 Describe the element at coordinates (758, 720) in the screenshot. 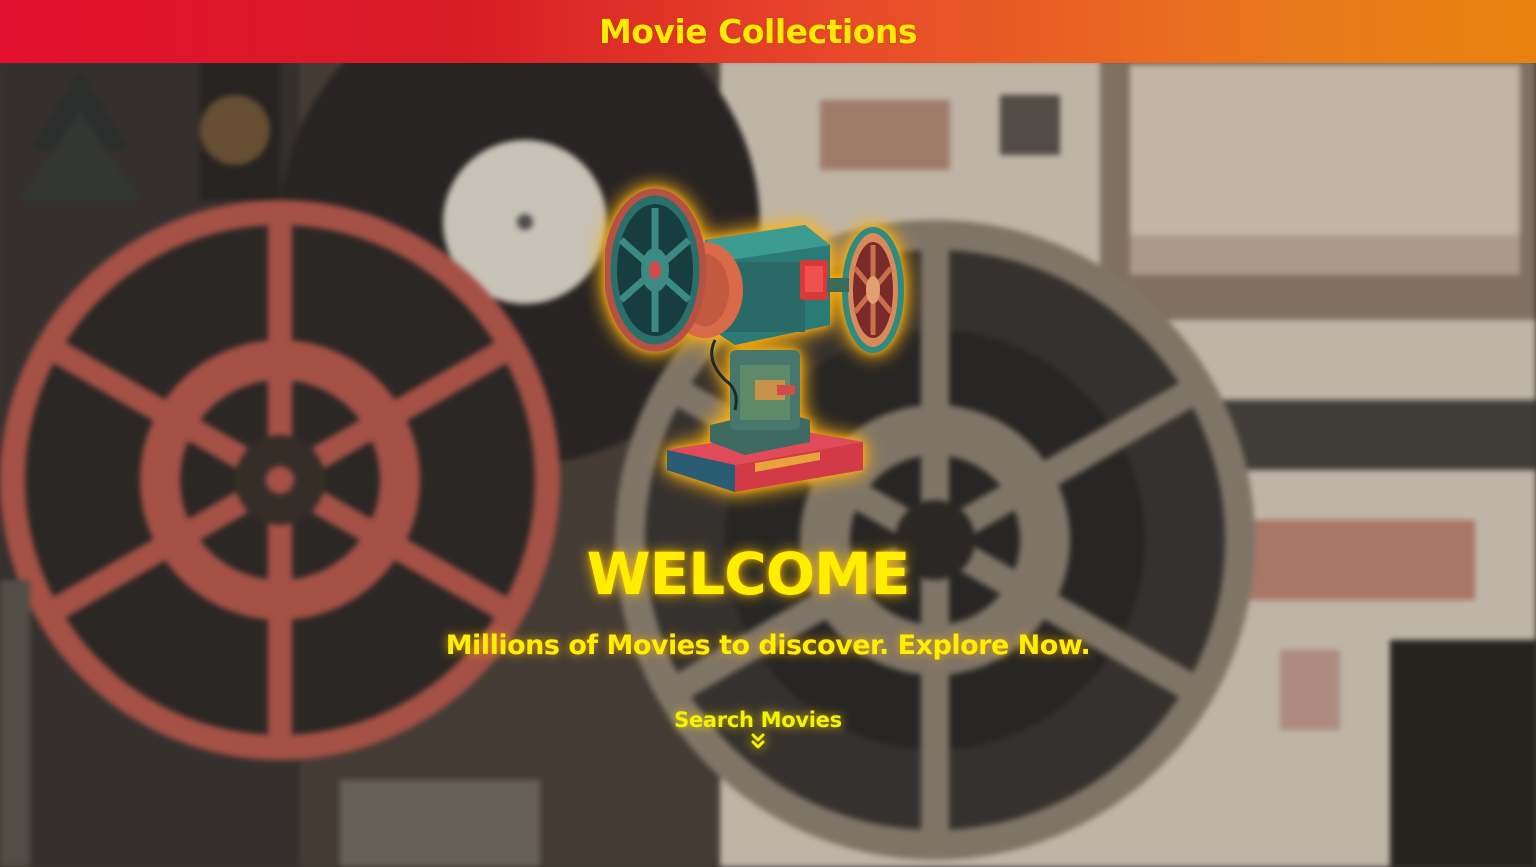

I see `search-movies-label: Search Movies` at that location.